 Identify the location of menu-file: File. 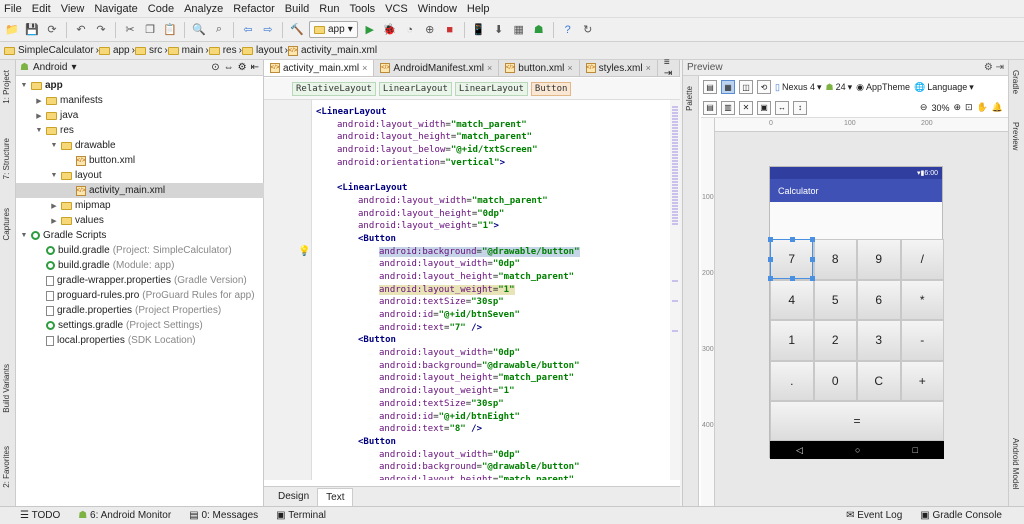
(13, 9).